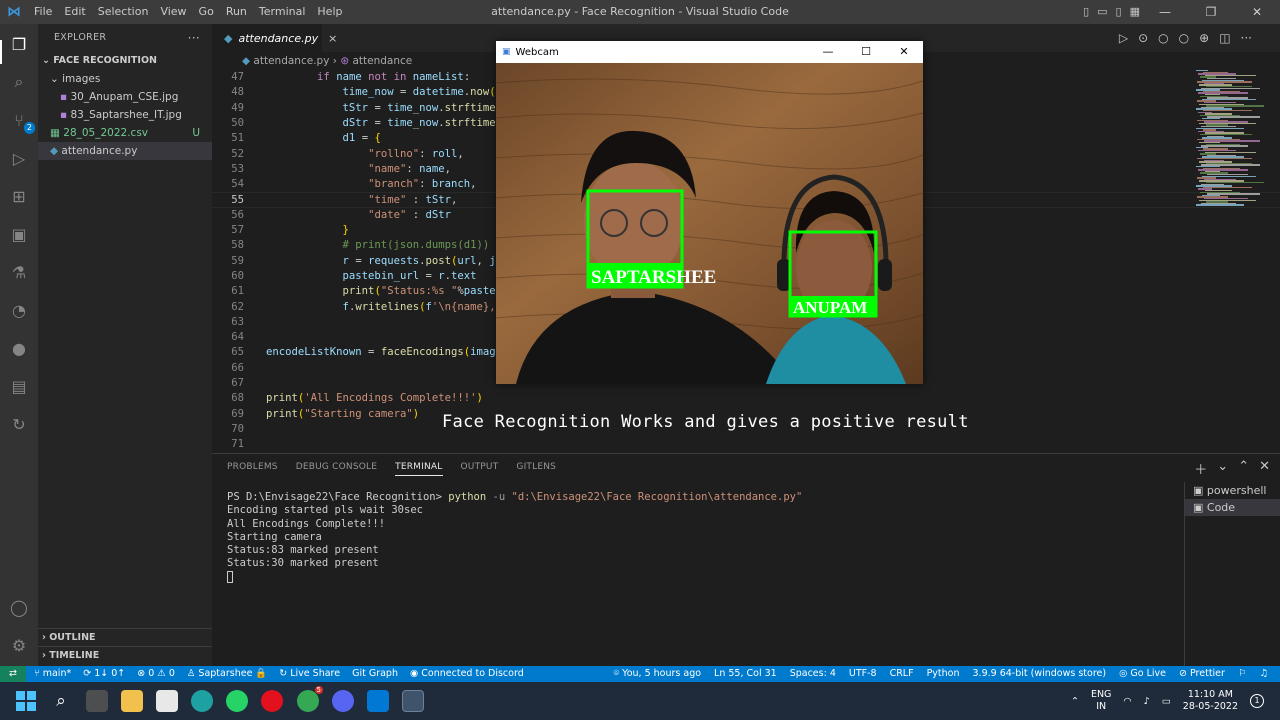  What do you see at coordinates (19, 348) in the screenshot?
I see `github-icon: ●` at bounding box center [19, 348].